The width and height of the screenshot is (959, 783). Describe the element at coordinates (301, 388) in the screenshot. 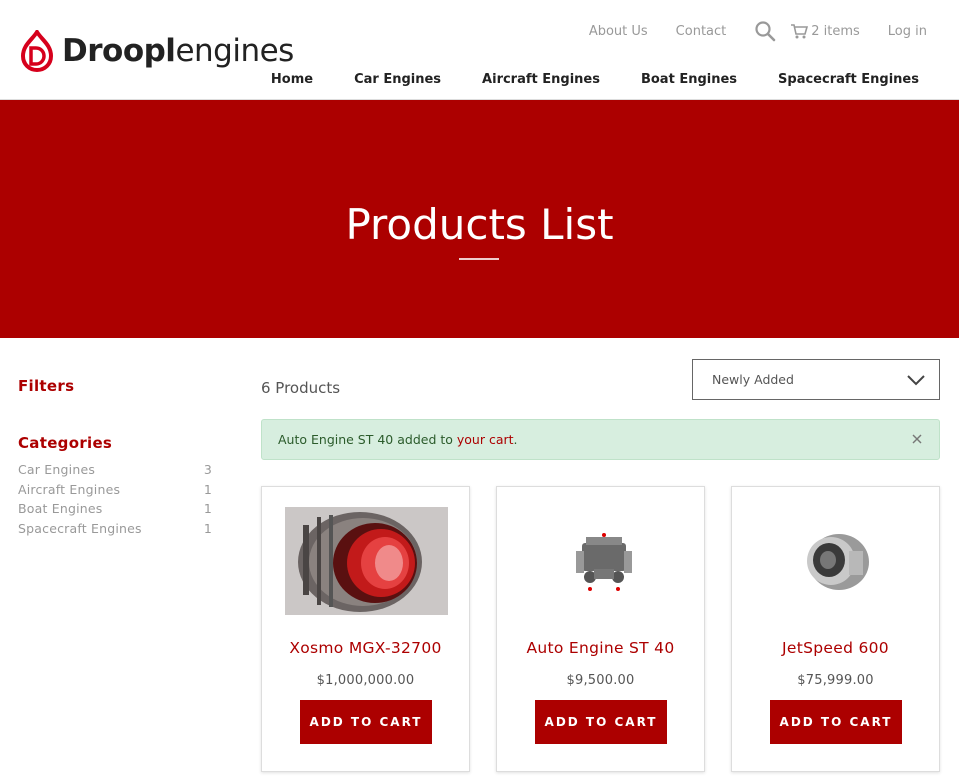

I see `product-count: 6 Products` at that location.